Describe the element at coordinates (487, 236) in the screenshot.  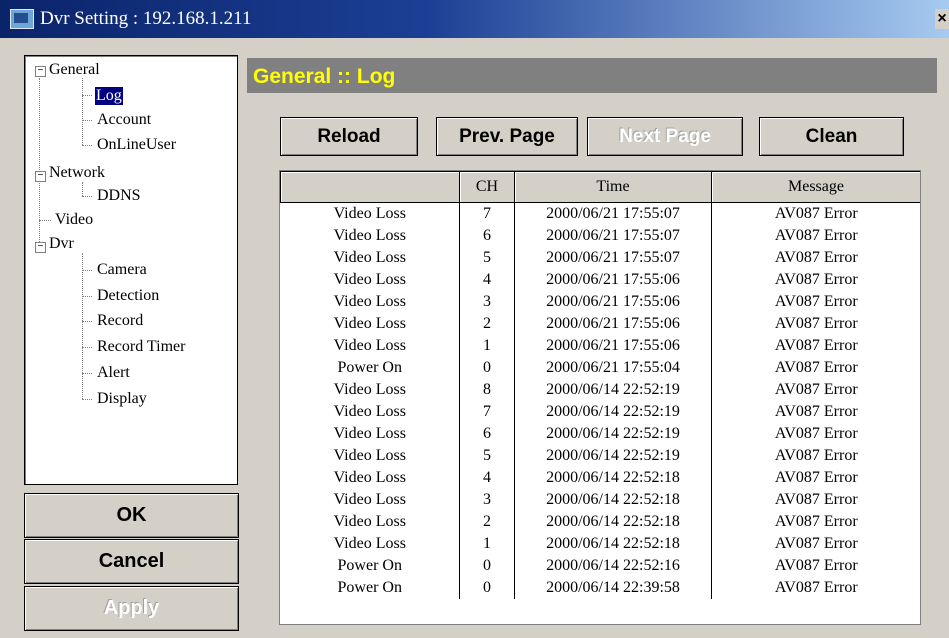
I see `channel-cell: 6` at that location.